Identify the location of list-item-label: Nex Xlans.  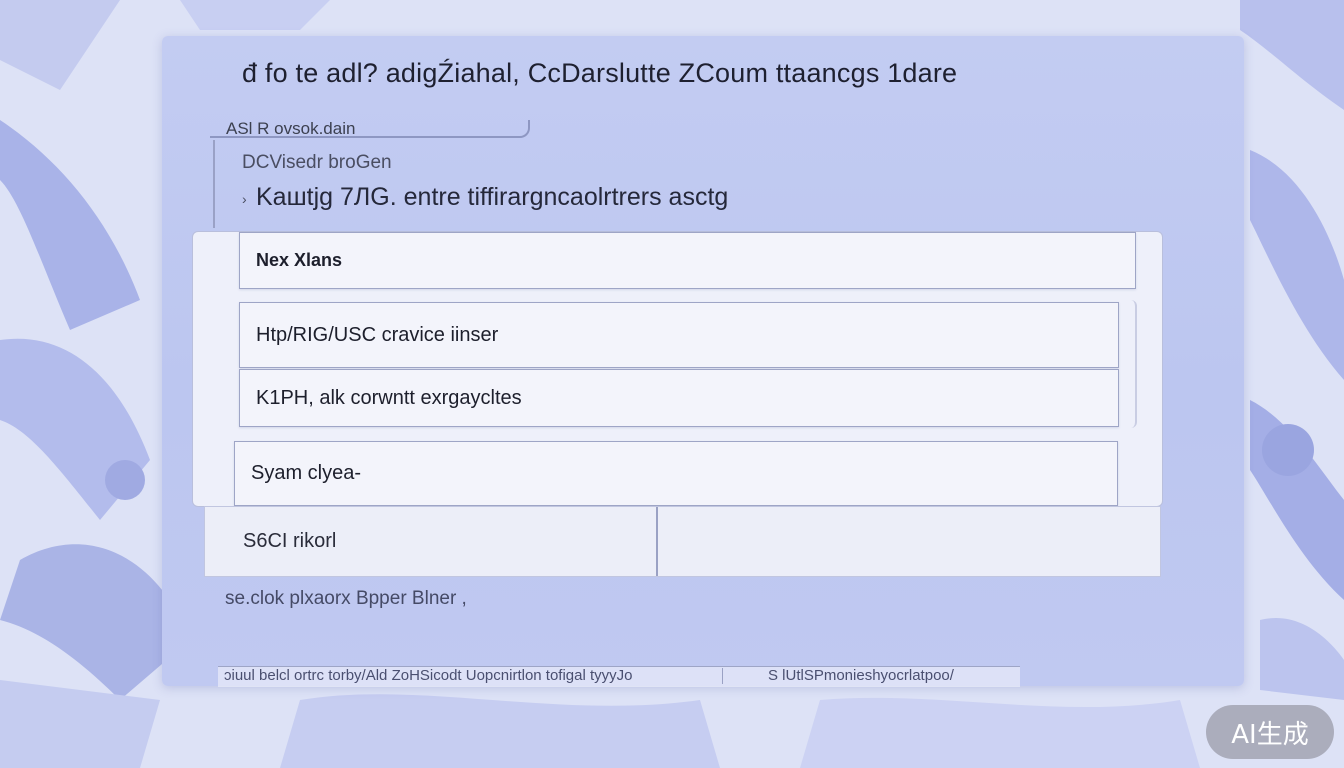
(299, 260).